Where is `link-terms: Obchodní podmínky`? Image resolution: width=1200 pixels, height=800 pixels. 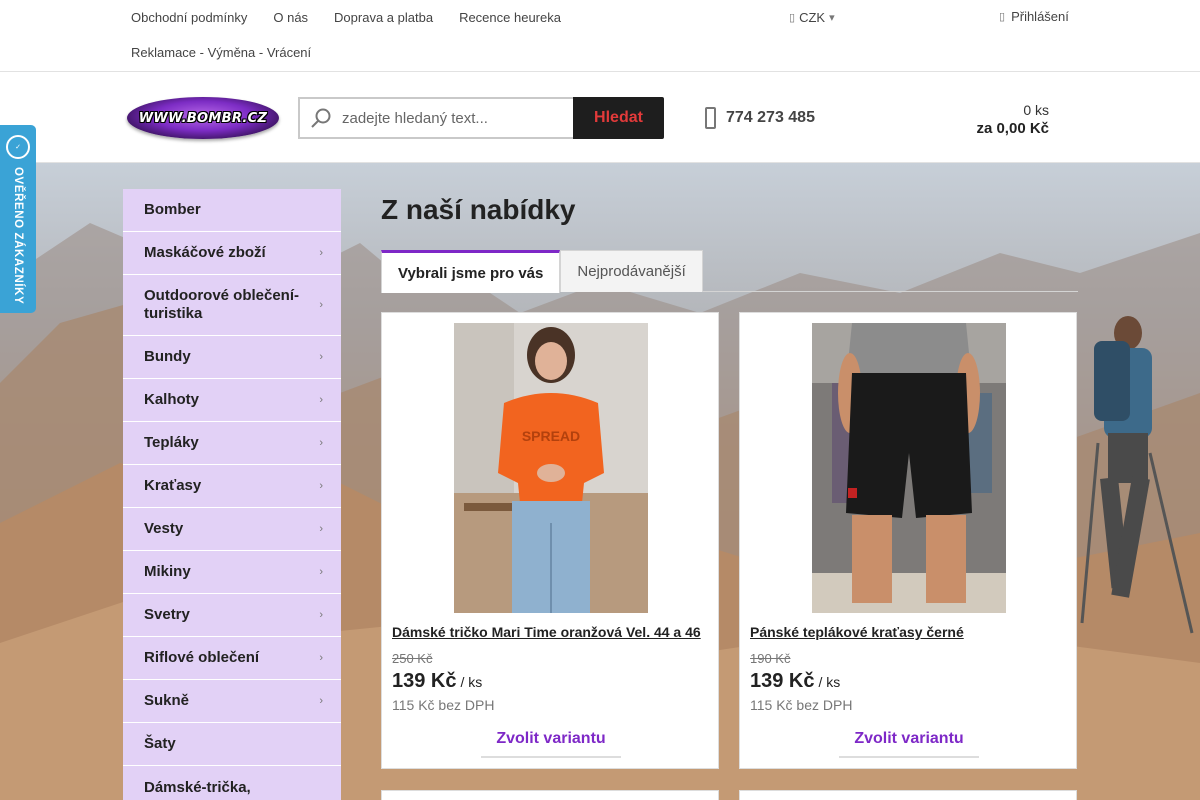 link-terms: Obchodní podmínky is located at coordinates (189, 17).